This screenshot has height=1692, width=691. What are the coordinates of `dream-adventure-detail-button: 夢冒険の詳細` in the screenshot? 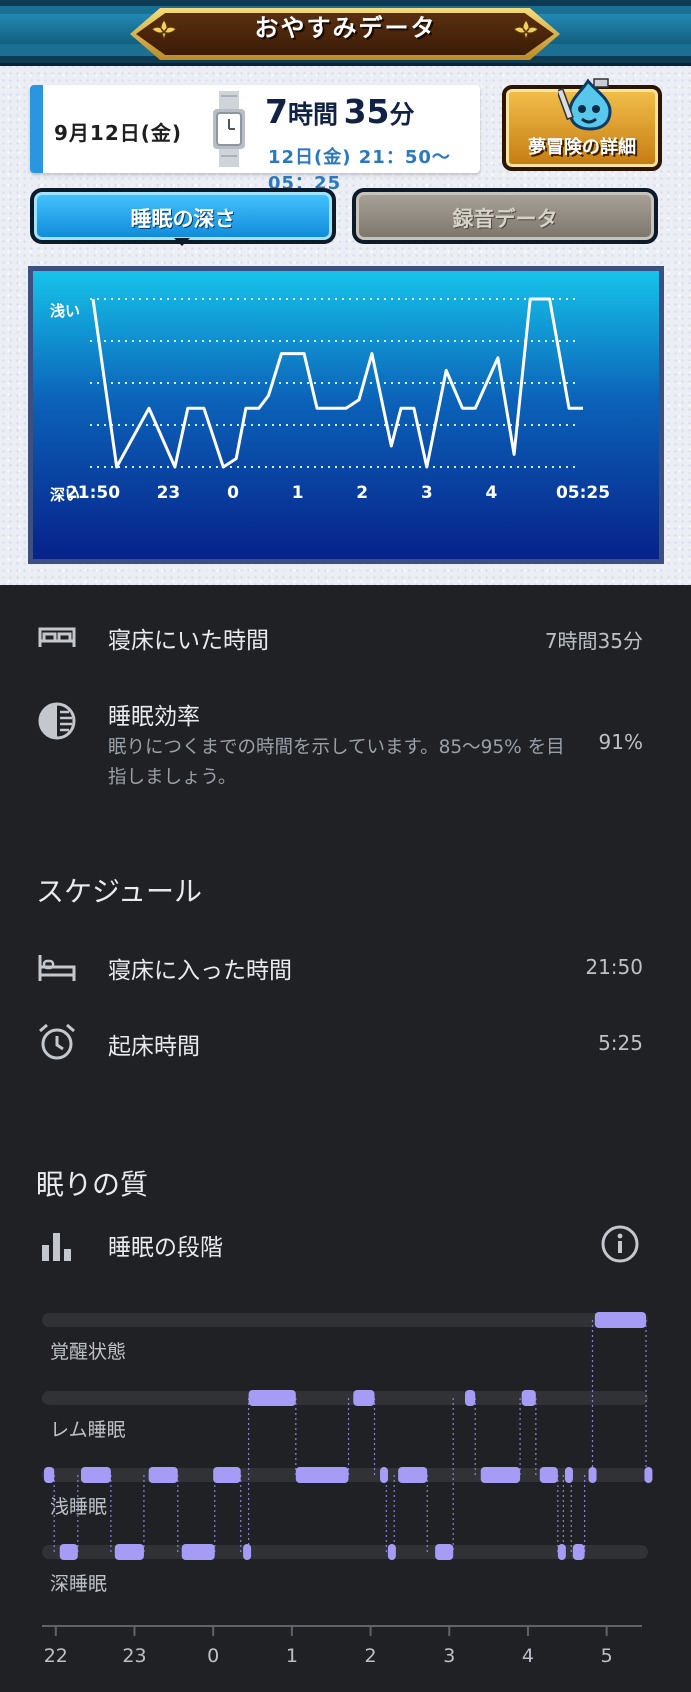 It's located at (582, 124).